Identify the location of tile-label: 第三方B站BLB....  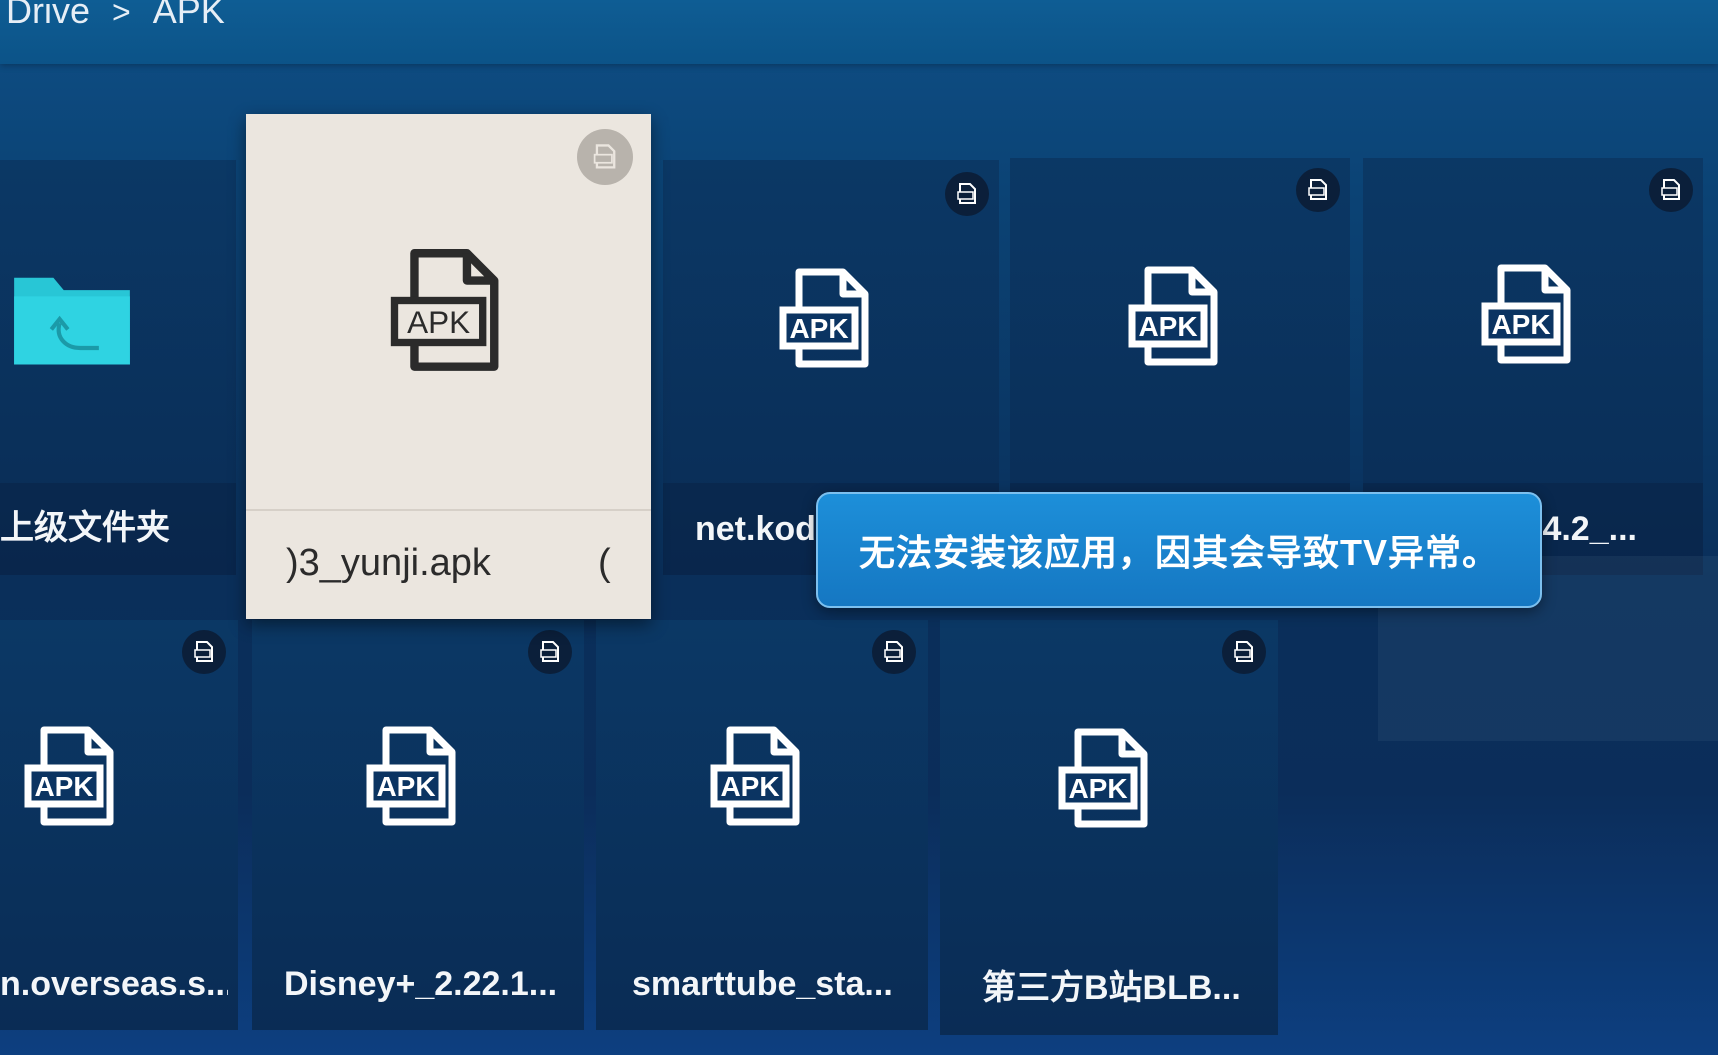
(1111, 988).